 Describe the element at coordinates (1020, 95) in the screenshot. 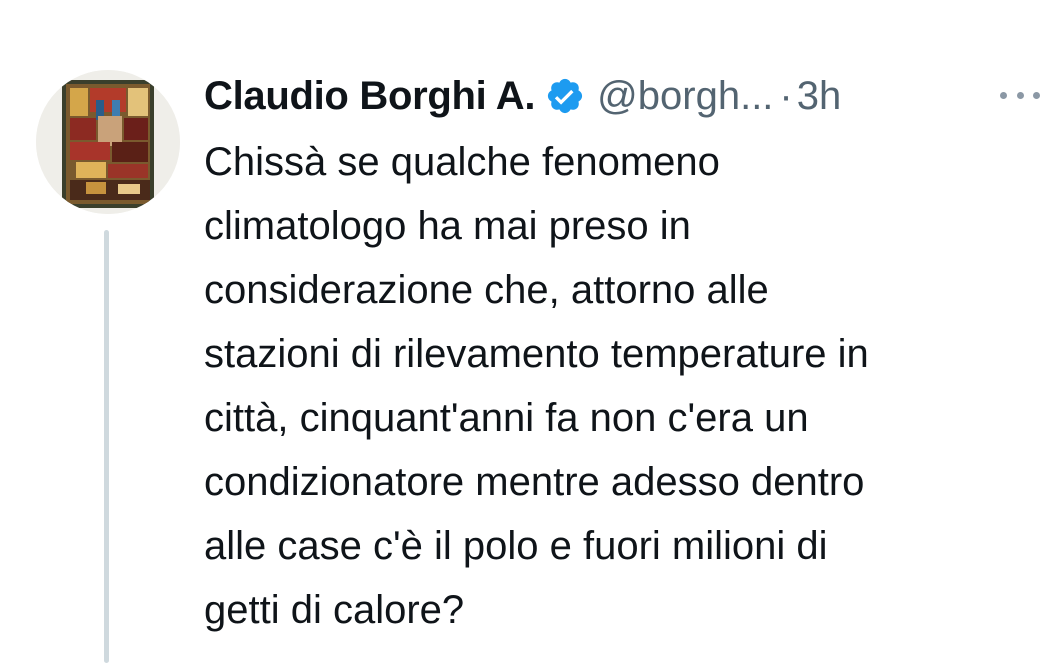

I see `more-horizontal-icon` at that location.